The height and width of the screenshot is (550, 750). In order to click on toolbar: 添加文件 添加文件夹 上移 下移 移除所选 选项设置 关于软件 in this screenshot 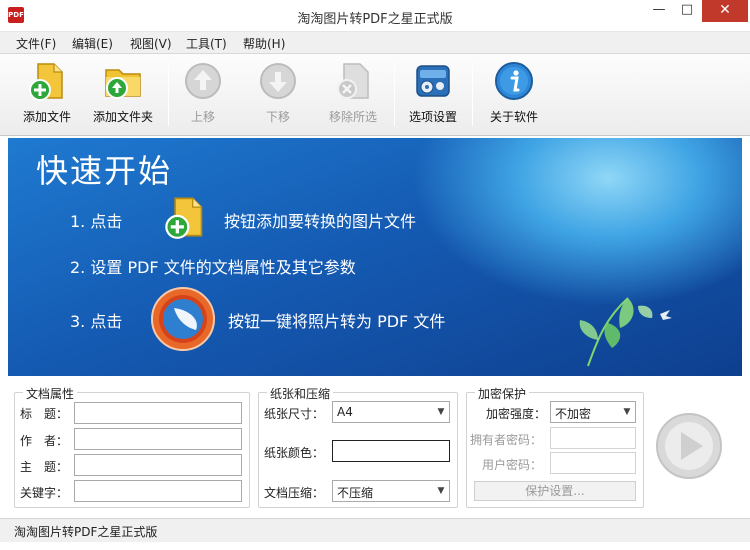, I will do `click(375, 95)`.